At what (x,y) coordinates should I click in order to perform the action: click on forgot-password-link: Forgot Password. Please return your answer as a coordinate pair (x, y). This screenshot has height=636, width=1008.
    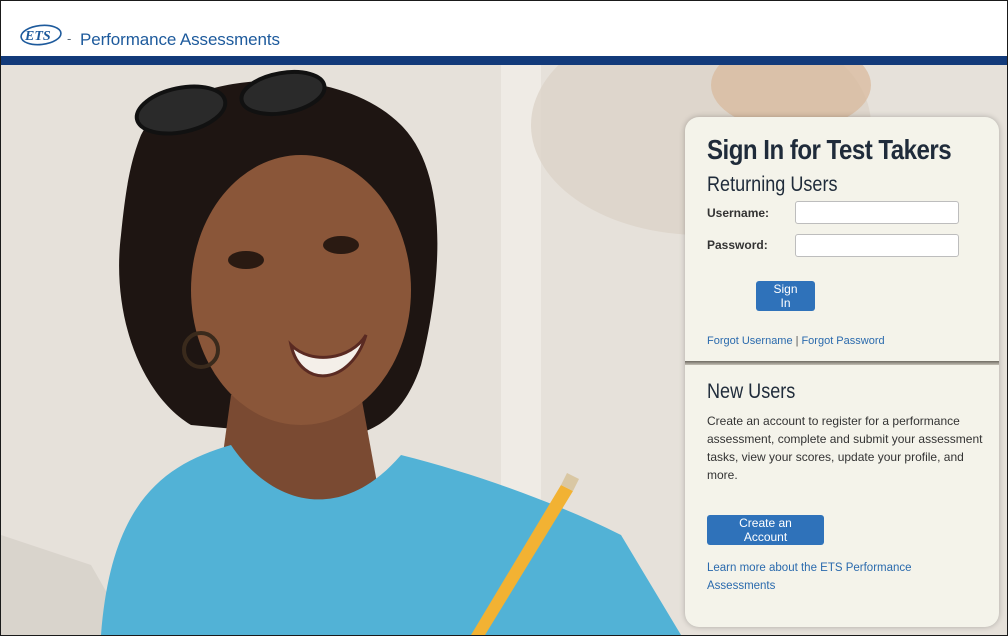
    Looking at the image, I should click on (842, 341).